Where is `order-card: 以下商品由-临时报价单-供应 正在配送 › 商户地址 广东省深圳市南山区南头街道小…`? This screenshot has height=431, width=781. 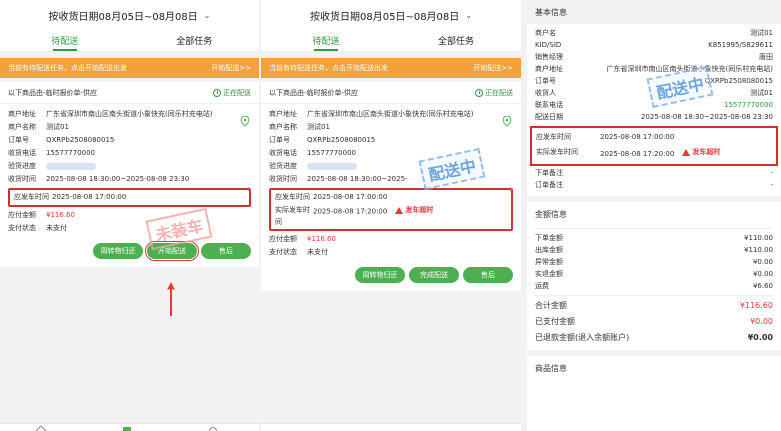 order-card: 以下商品由-临时报价单-供应 正在配送 › 商户地址 广东省深圳市南山区南头街道小… is located at coordinates (129, 174).